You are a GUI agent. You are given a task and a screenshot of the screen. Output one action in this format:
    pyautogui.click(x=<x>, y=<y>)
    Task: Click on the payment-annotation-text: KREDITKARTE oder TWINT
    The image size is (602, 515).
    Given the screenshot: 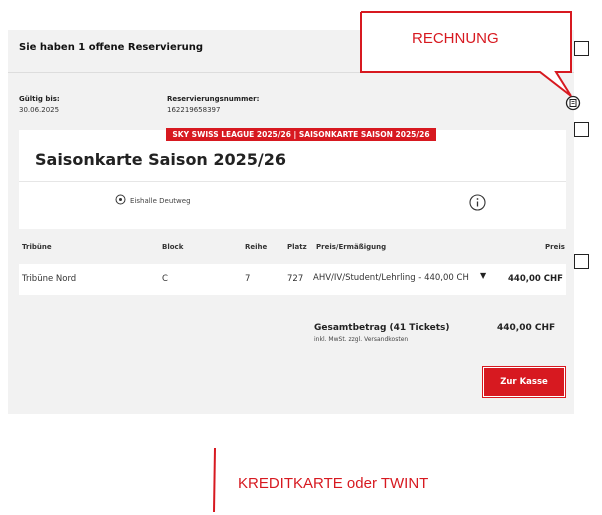 What is the action you would take?
    pyautogui.click(x=333, y=483)
    